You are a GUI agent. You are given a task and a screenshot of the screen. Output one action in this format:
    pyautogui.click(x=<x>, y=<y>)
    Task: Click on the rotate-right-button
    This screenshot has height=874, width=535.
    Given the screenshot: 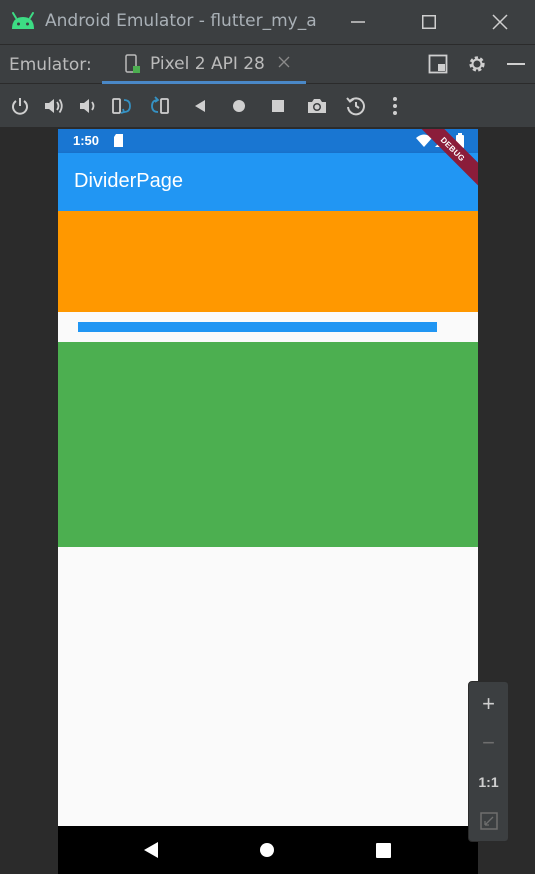 What is the action you would take?
    pyautogui.click(x=160, y=106)
    